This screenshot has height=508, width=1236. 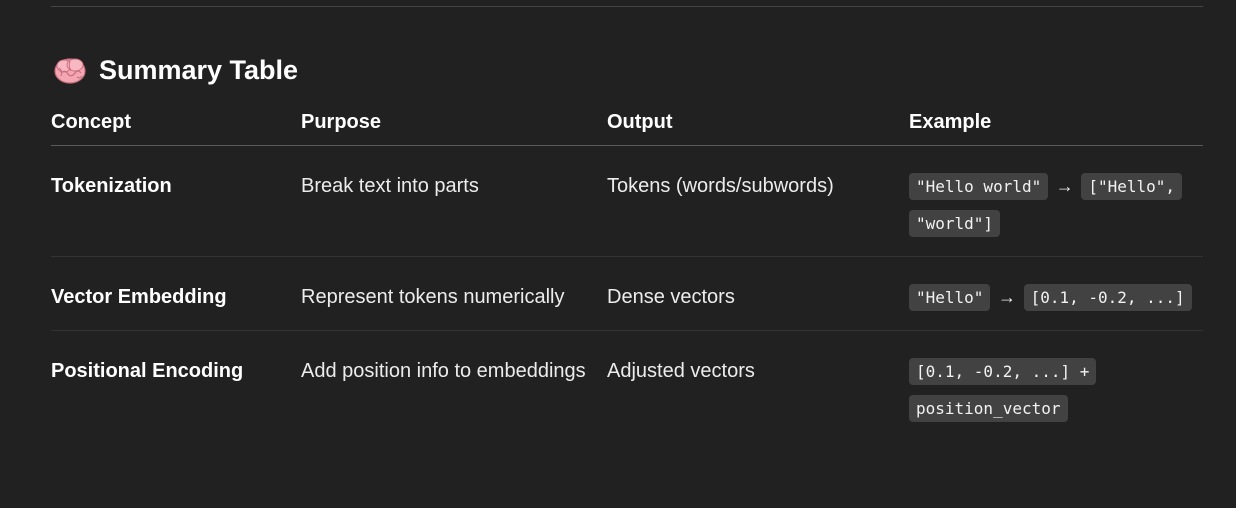 What do you see at coordinates (1107, 297) in the screenshot?
I see `code-snippet: [0.1, -0.2, ...]` at bounding box center [1107, 297].